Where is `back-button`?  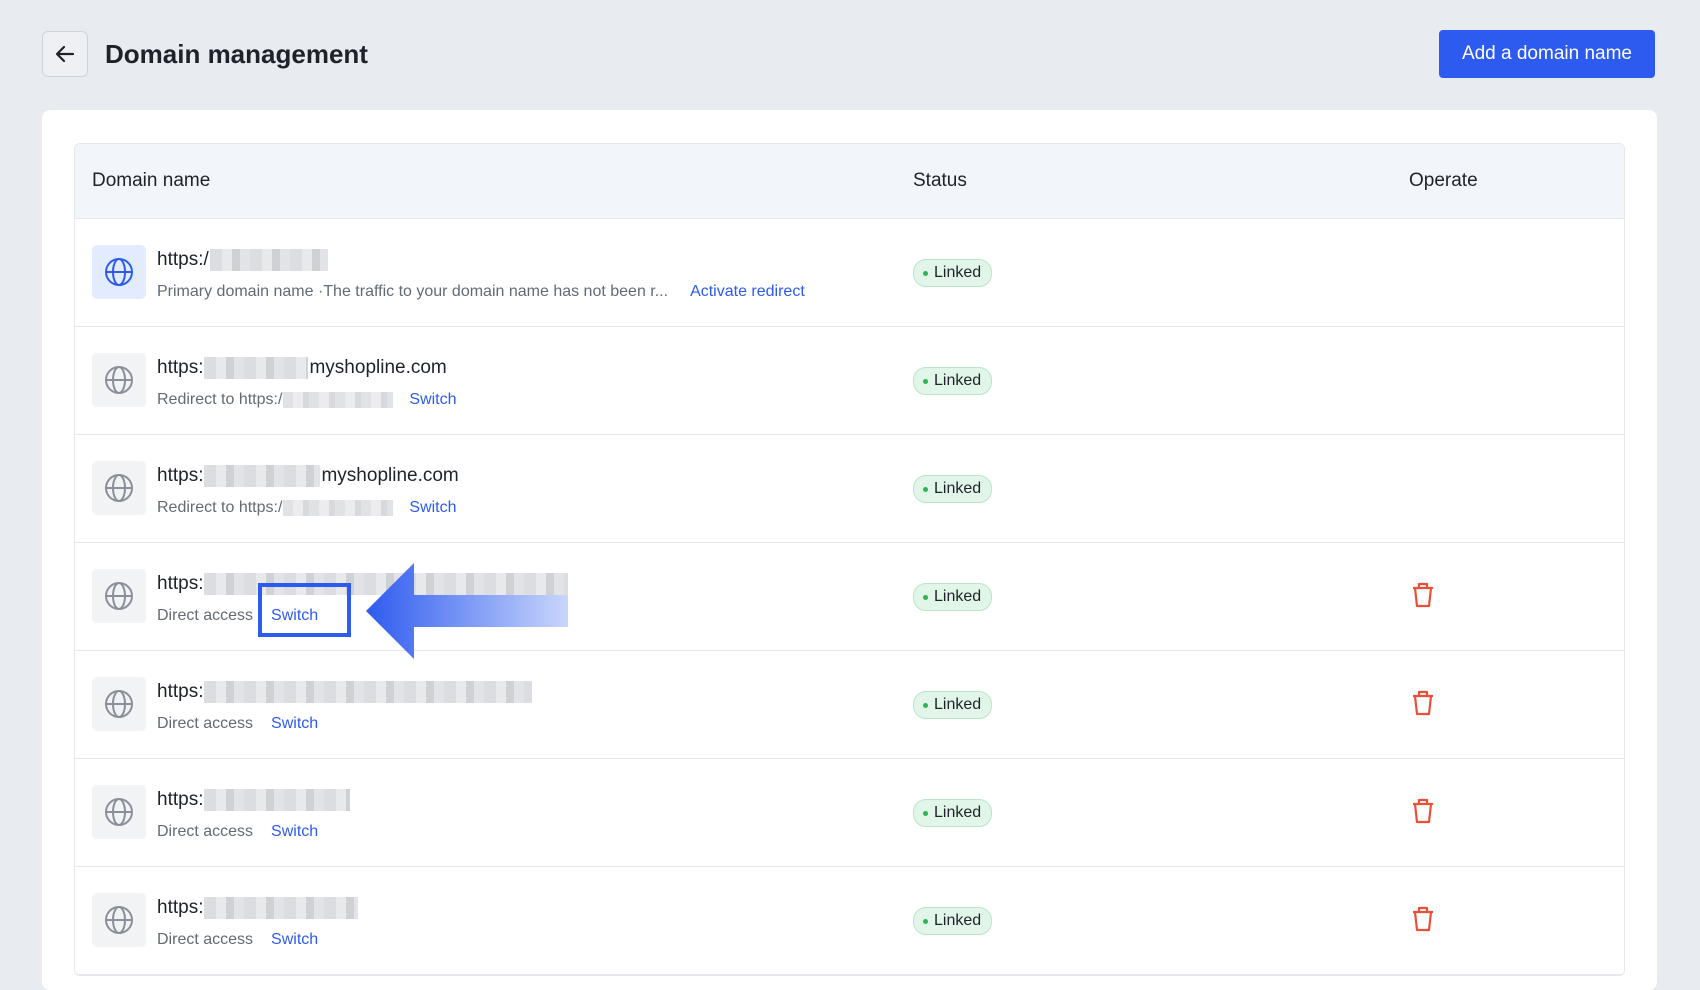
back-button is located at coordinates (65, 54).